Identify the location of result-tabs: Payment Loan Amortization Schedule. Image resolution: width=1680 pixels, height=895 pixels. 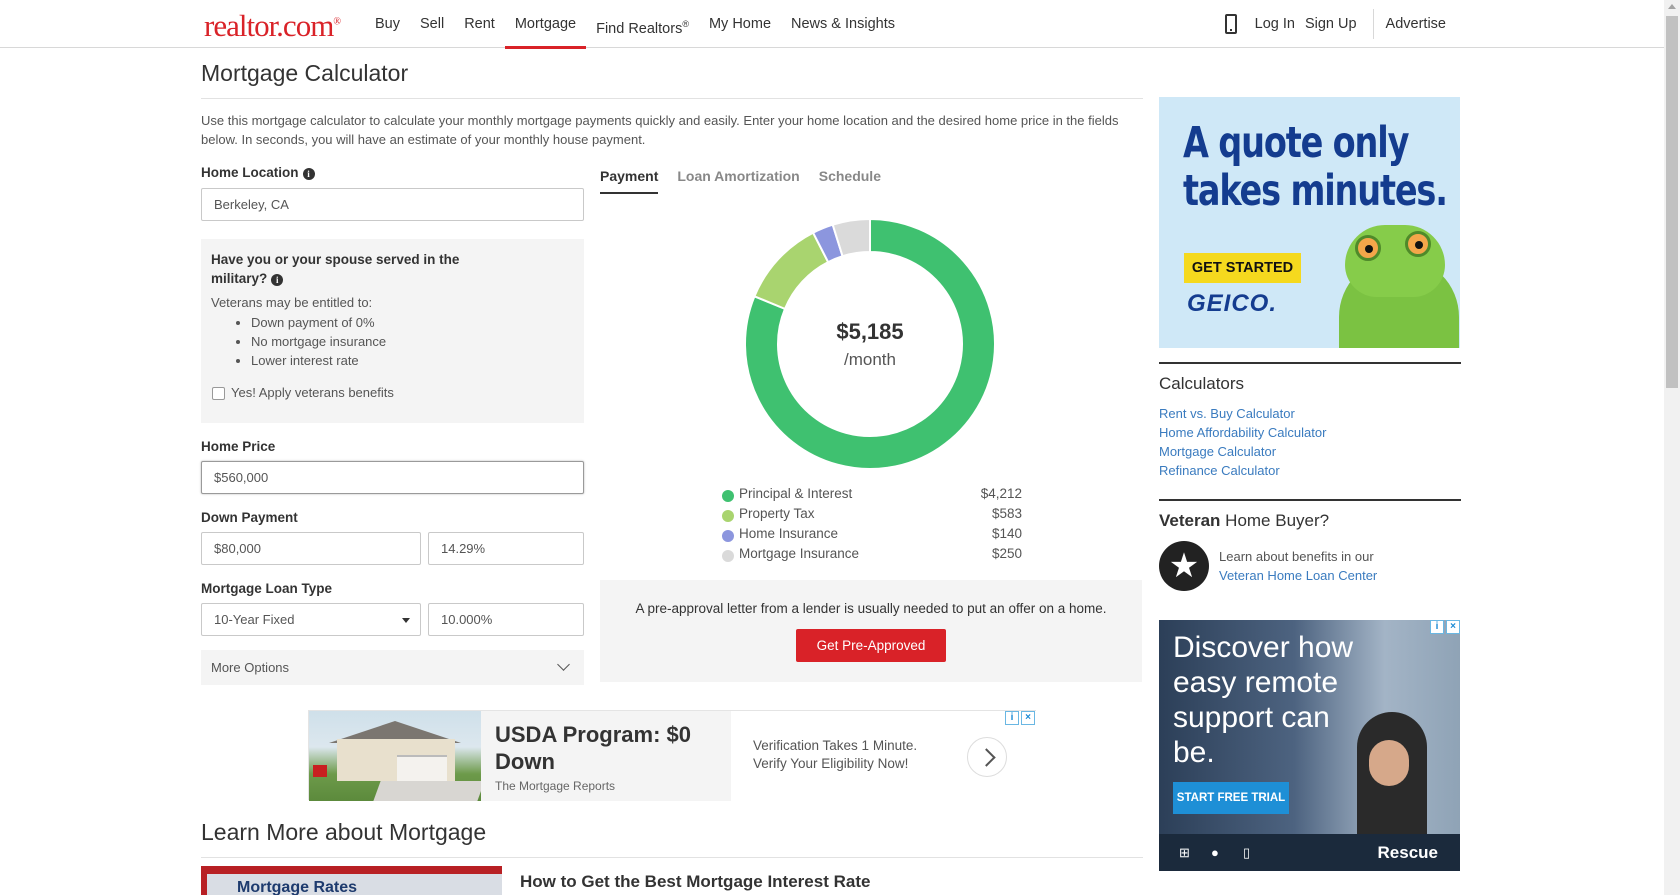
(750, 181).